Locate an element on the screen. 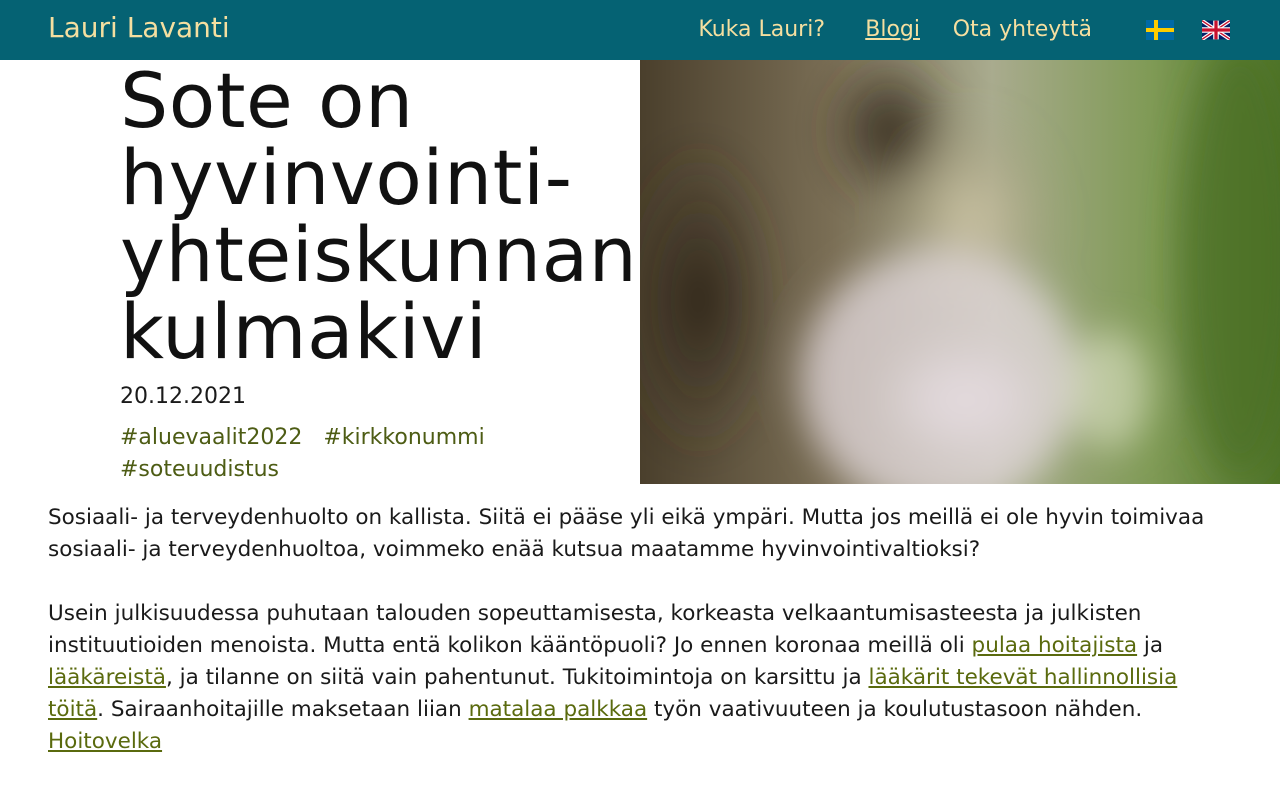  post-date: 20.12.2021 is located at coordinates (183, 396).